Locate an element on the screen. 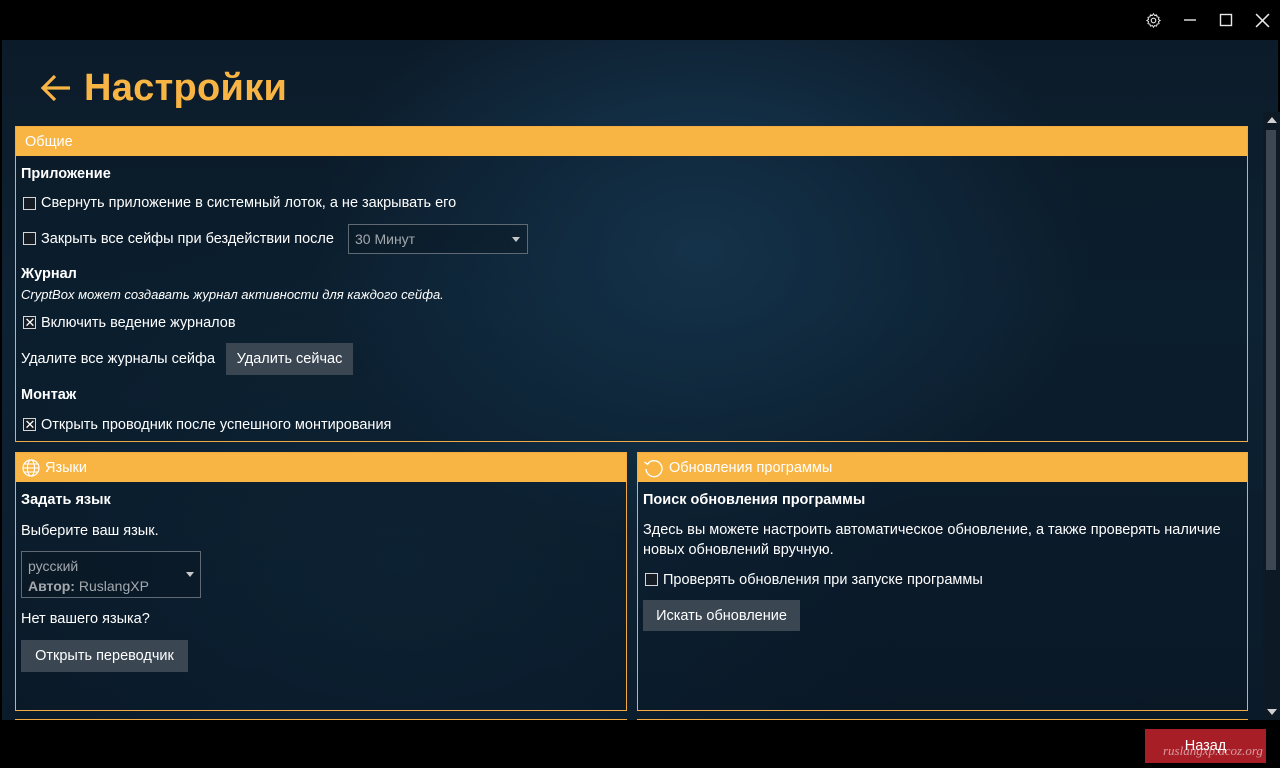 The height and width of the screenshot is (768, 1280). close-vaults-checkbox is located at coordinates (29, 238).